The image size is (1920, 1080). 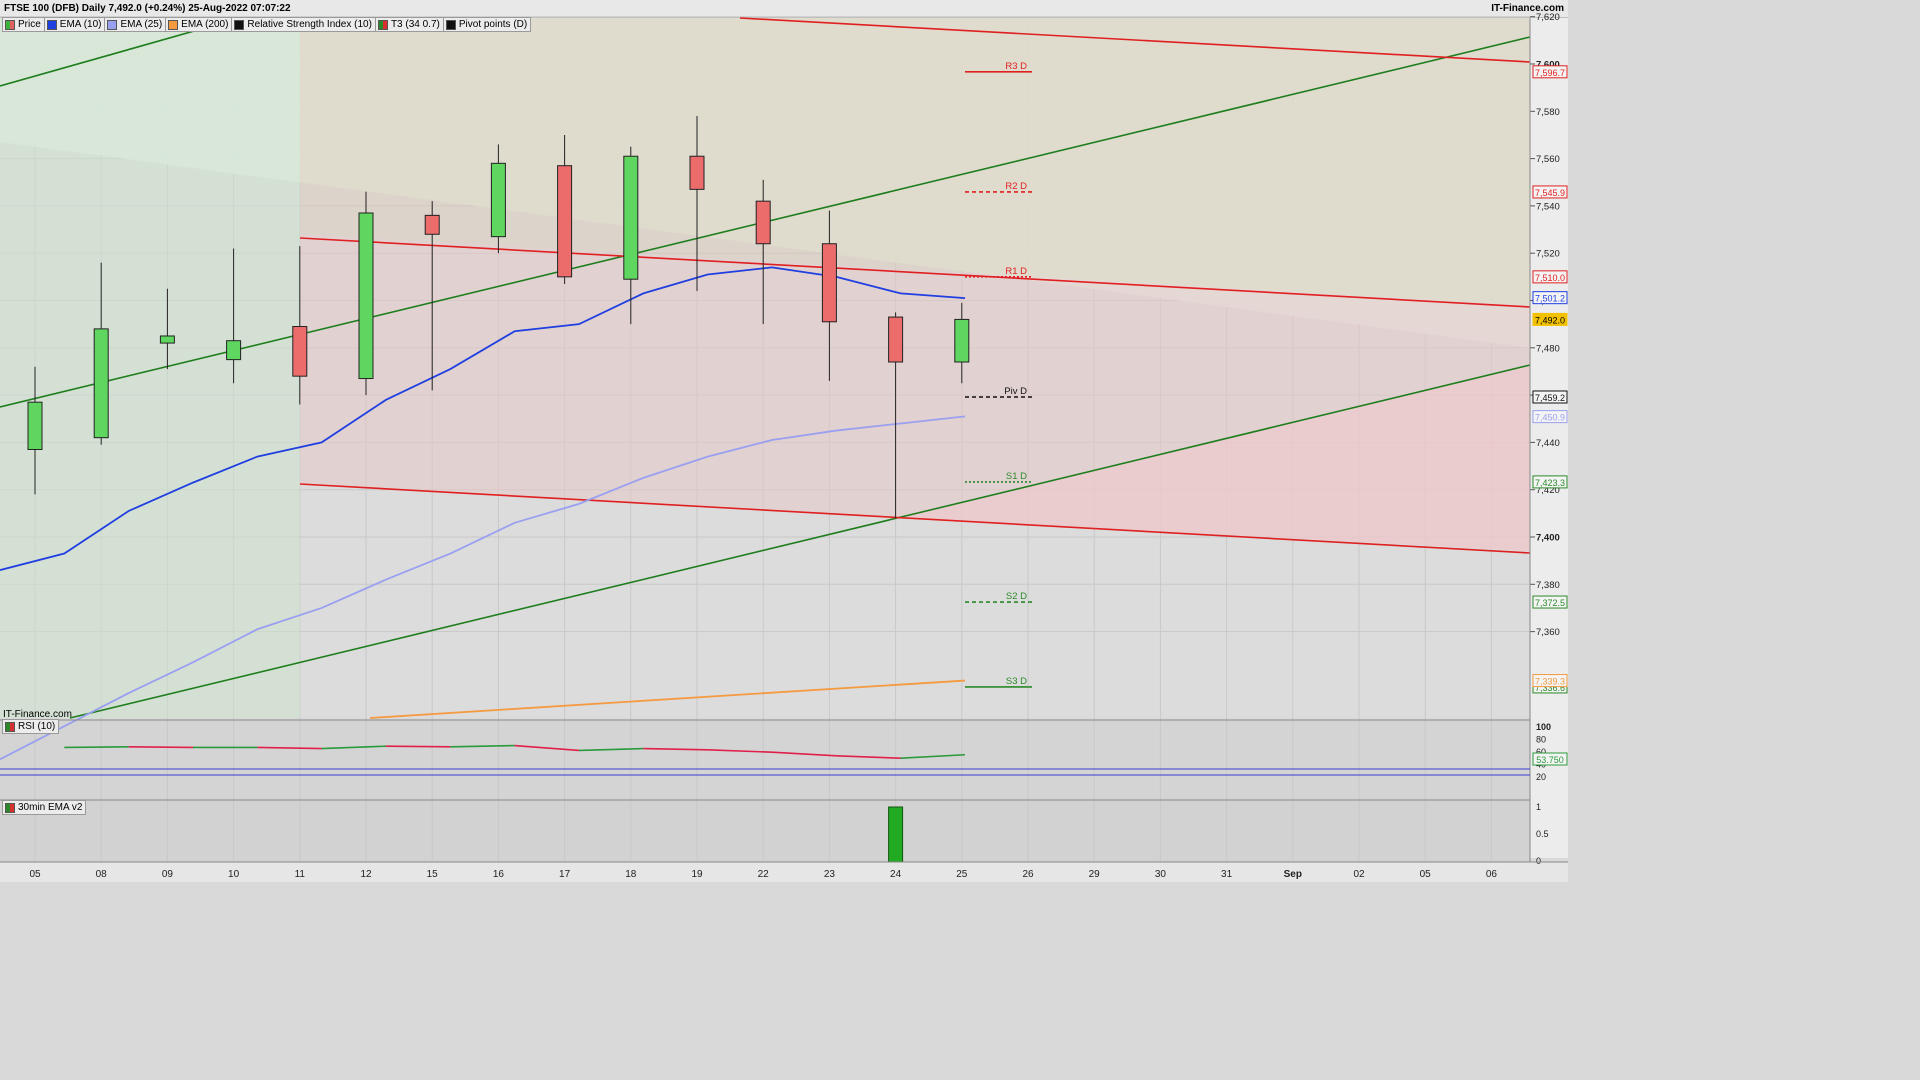 I want to click on legend-item: Pivot points (D), so click(x=487, y=24).